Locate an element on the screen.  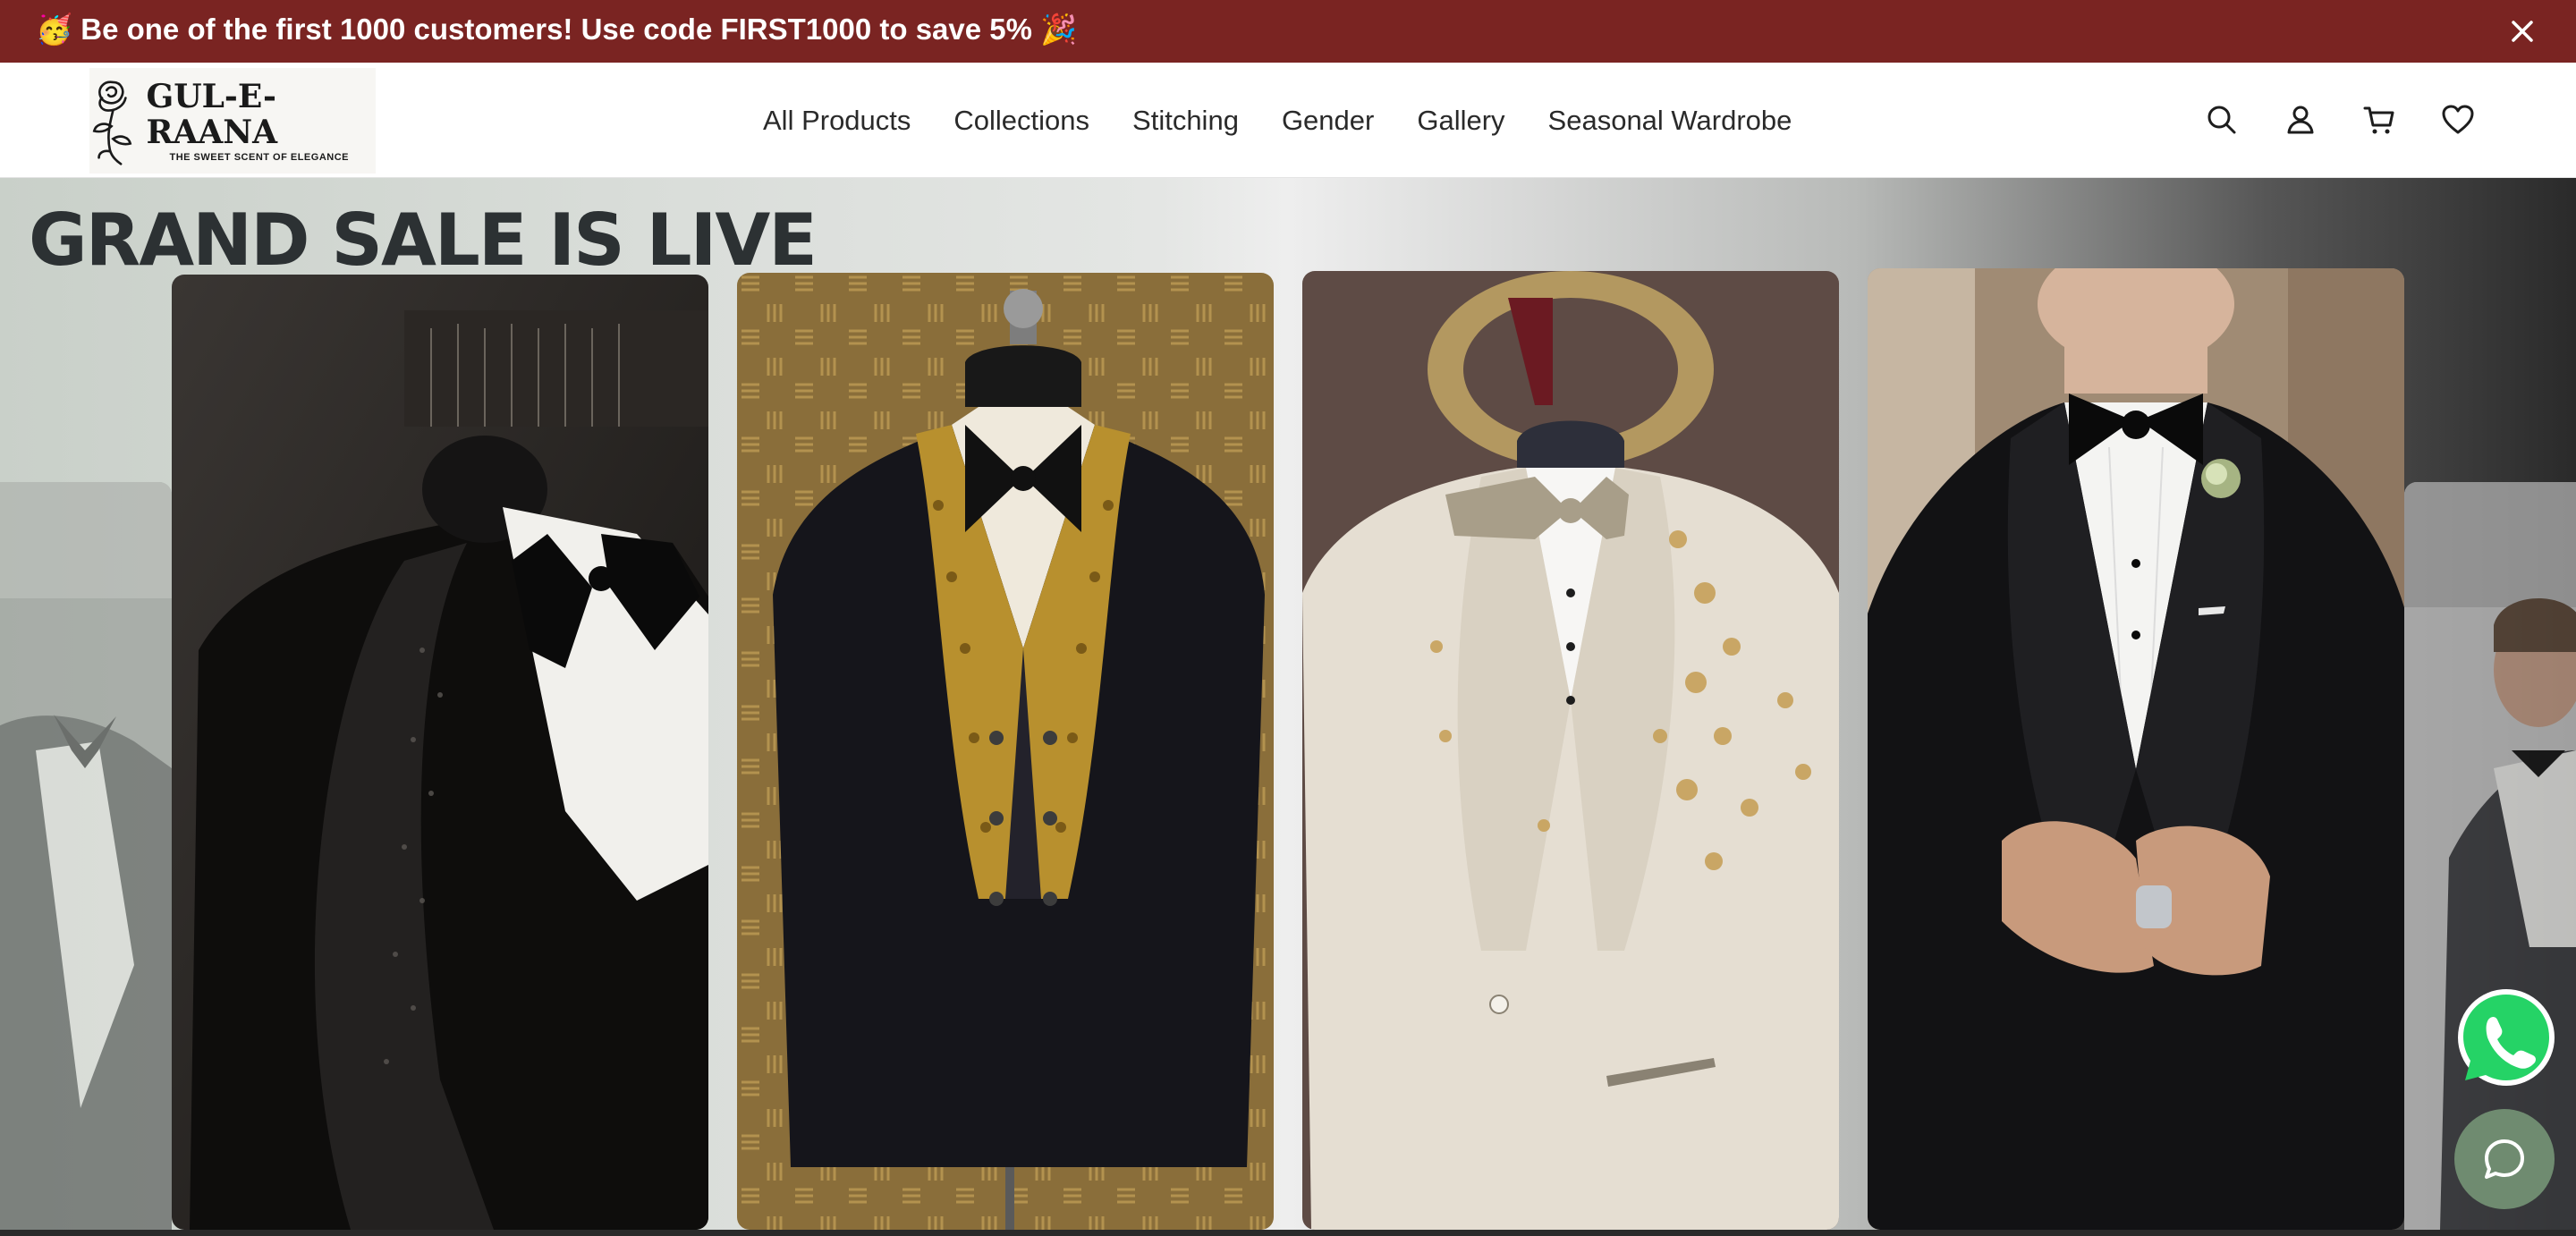
search-icon is located at coordinates (2222, 120).